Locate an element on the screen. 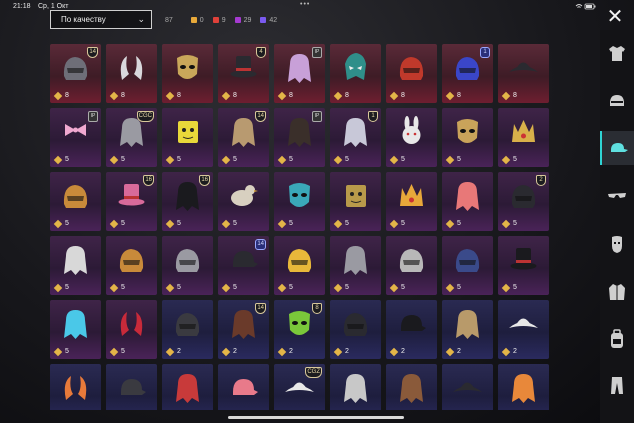 The image size is (634, 423). item-counts: 87 0 9 29 42 is located at coordinates (225, 20).